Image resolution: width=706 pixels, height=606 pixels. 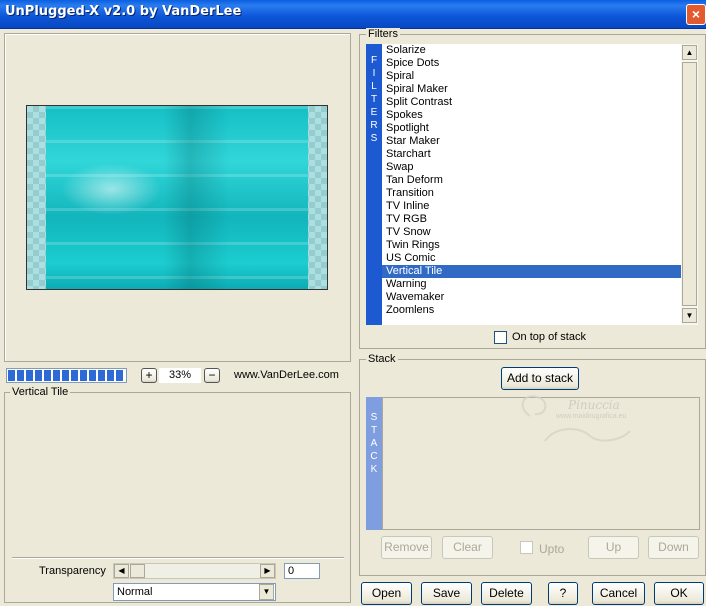 I want to click on progress-fill, so click(x=66, y=375).